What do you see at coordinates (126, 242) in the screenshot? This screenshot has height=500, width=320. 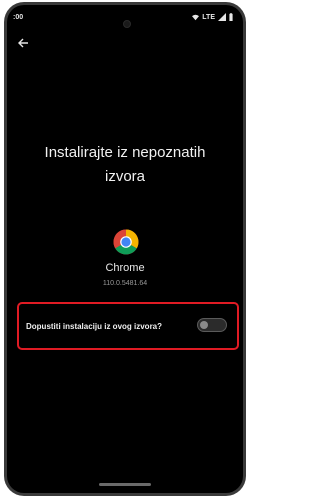 I see `chrome-logo-icon` at bounding box center [126, 242].